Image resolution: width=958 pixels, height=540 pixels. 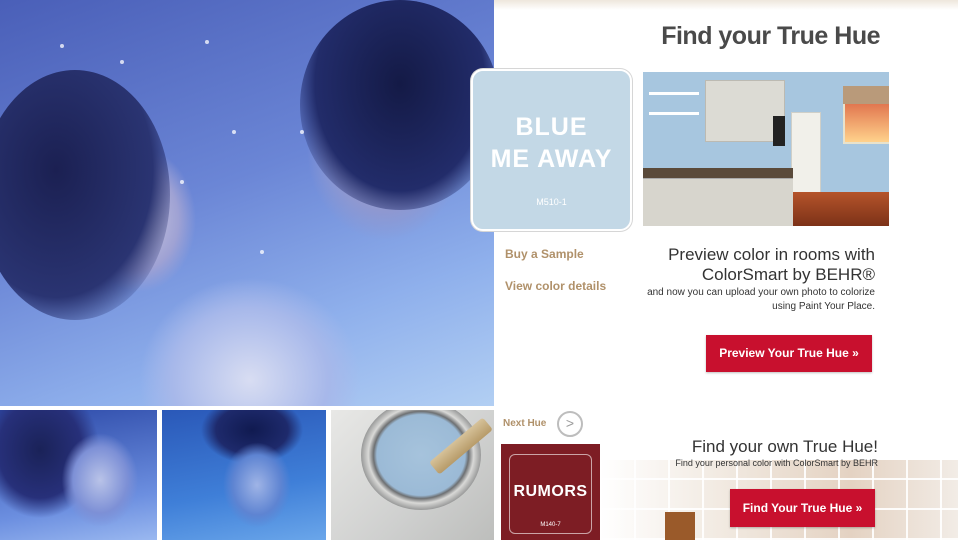 What do you see at coordinates (802, 508) in the screenshot?
I see `find-true-hue-button: Find Your True Hue »` at bounding box center [802, 508].